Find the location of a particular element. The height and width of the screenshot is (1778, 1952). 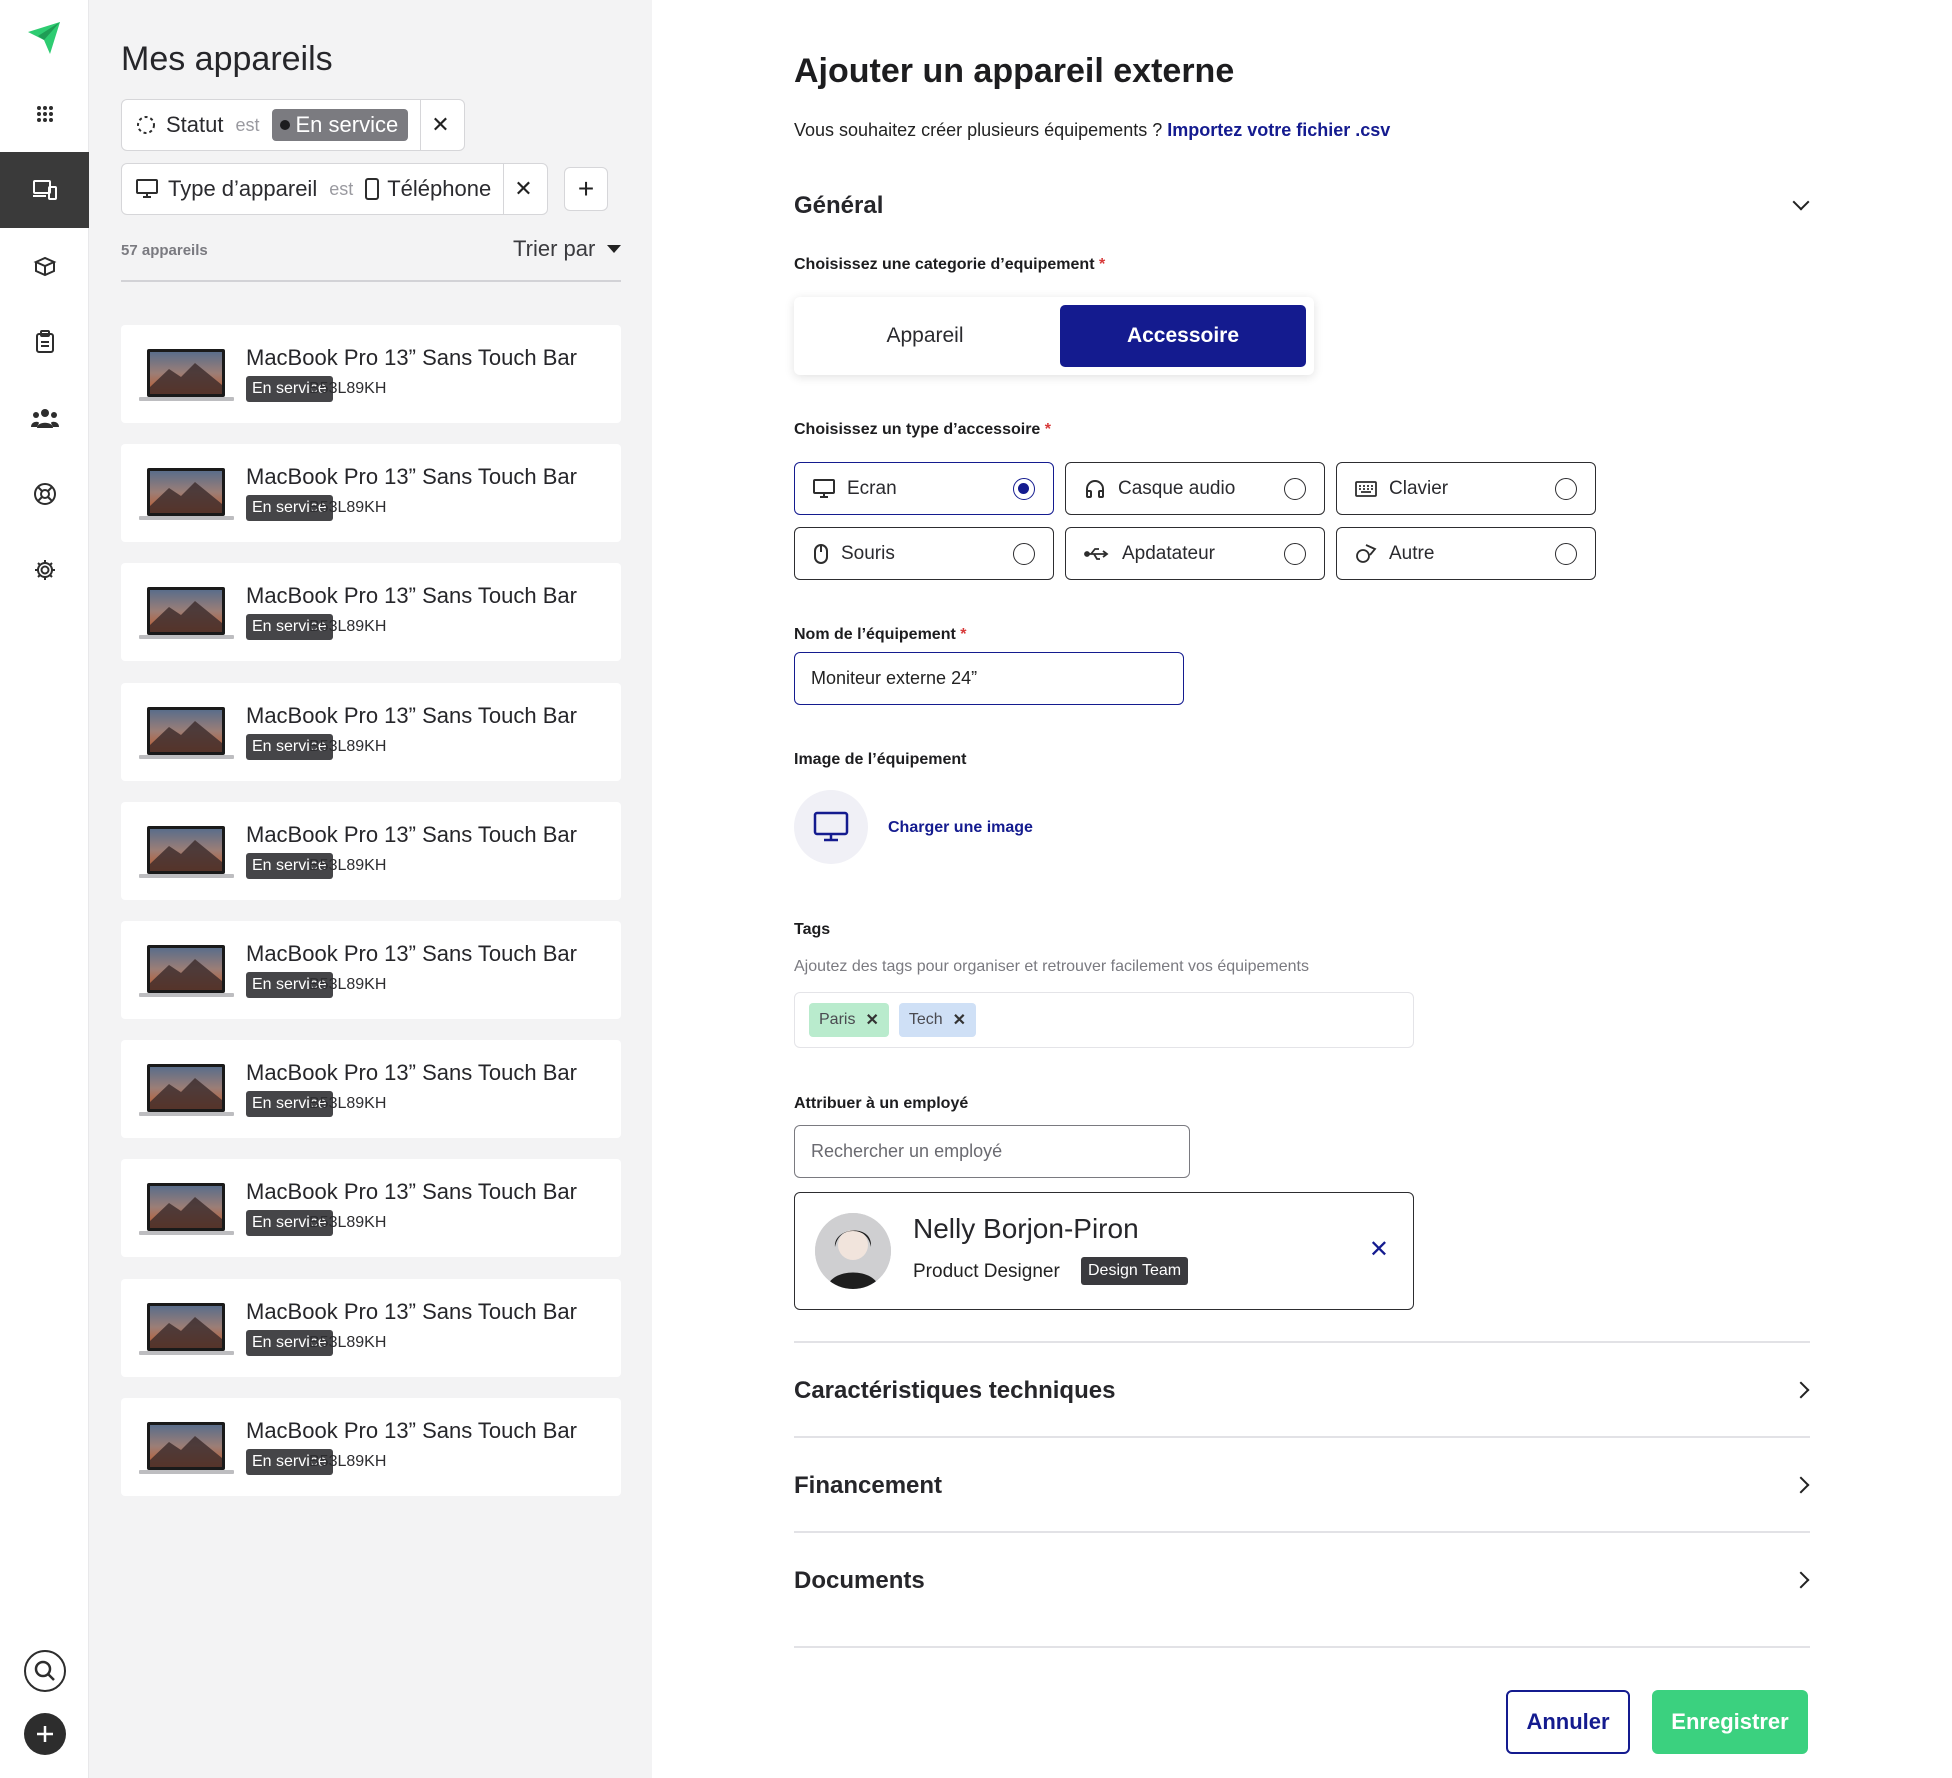

filter-operator: est is located at coordinates (247, 124).